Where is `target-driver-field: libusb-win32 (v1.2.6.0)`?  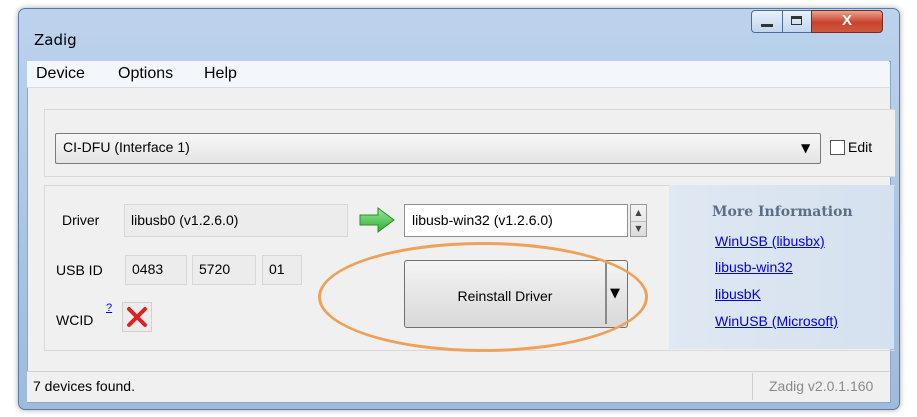
target-driver-field: libusb-win32 (v1.2.6.0) is located at coordinates (516, 220).